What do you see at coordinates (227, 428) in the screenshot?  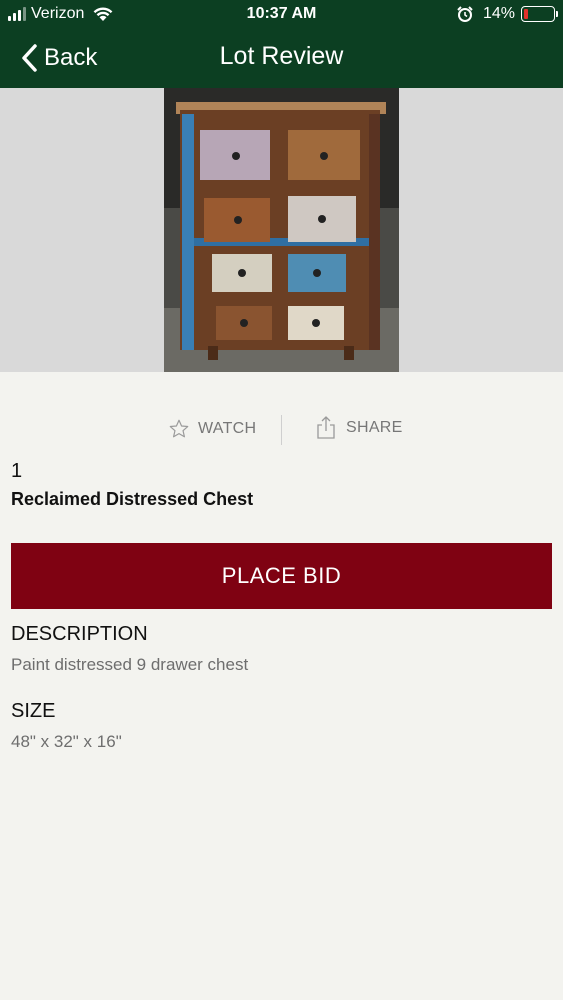 I see `watch-label: WATCH` at bounding box center [227, 428].